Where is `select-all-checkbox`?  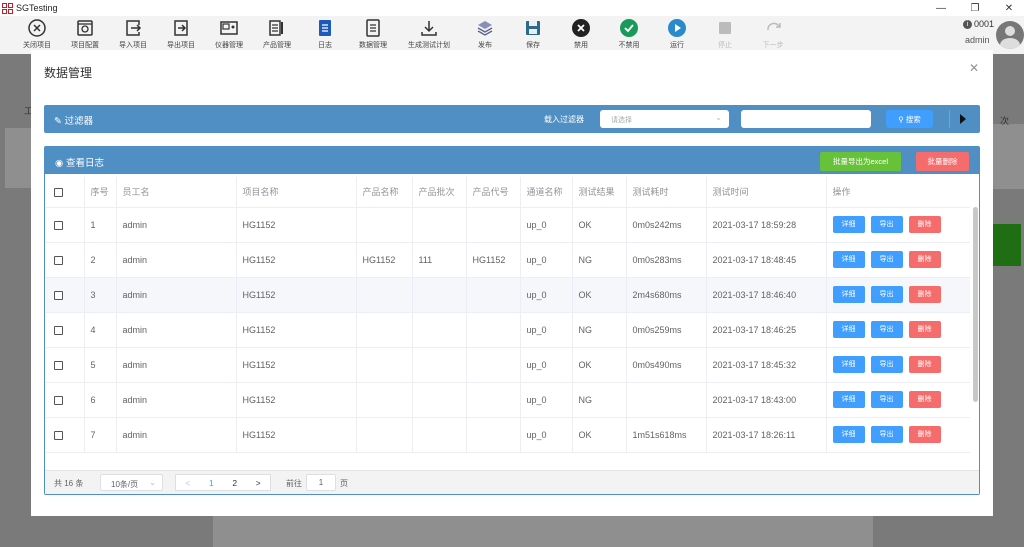
select-all-checkbox is located at coordinates (58, 192).